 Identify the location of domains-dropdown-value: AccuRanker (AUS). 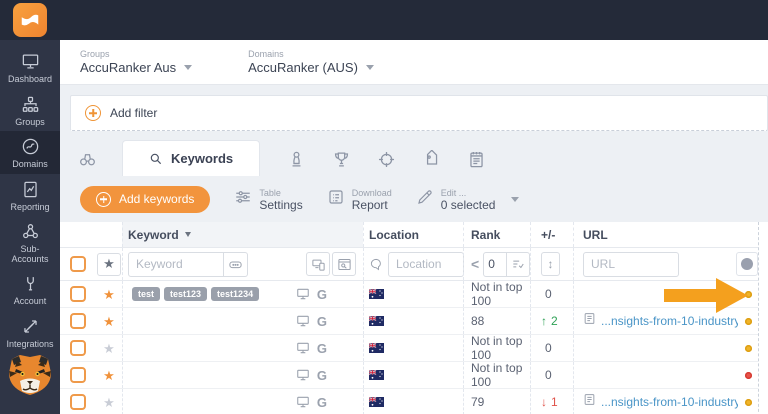
(303, 67).